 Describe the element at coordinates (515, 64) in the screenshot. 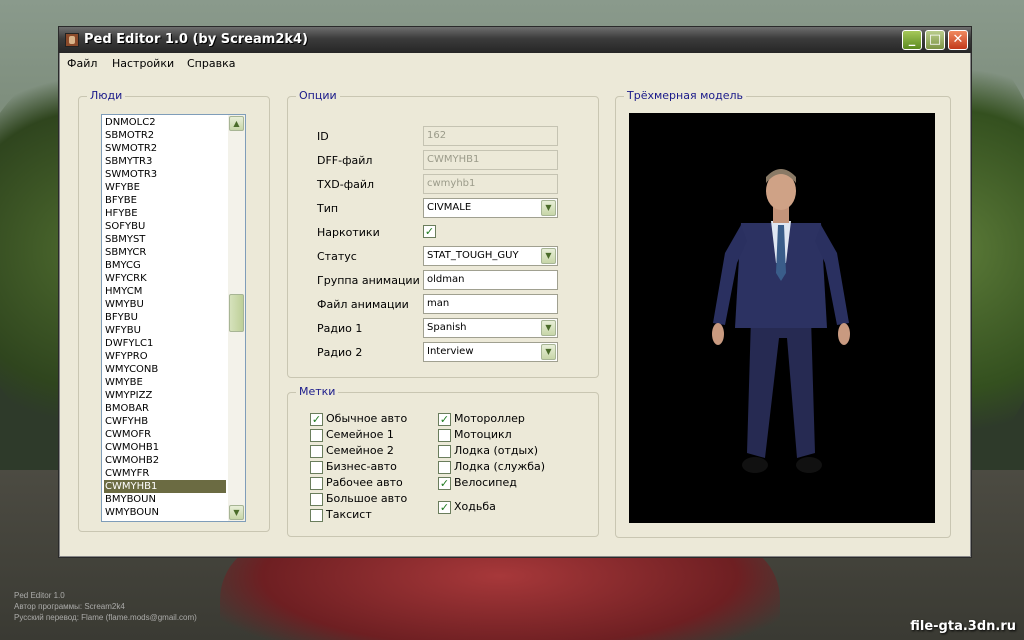

I see `menu-bar: Файл Настройки Справка` at that location.